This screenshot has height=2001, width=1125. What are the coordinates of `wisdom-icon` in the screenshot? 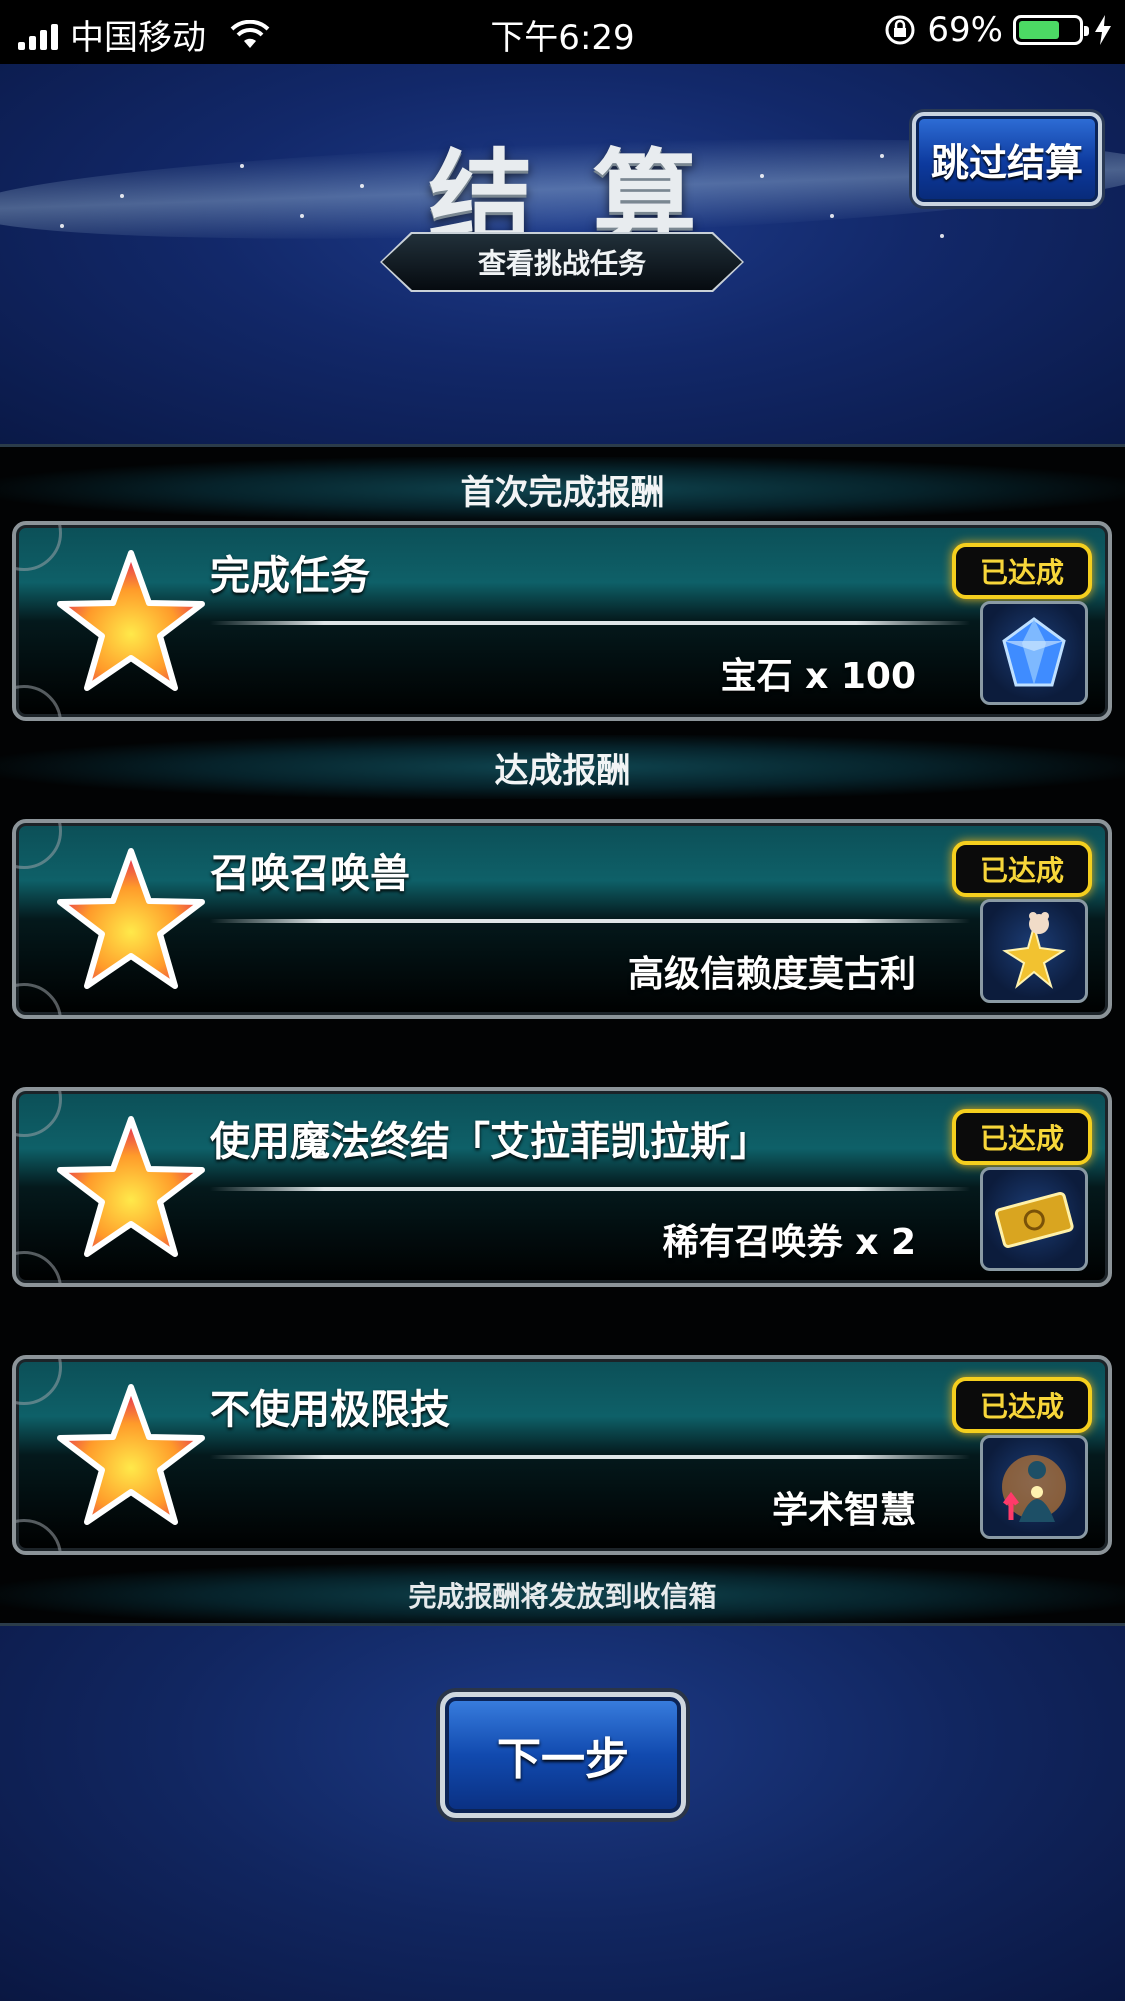 It's located at (1034, 1488).